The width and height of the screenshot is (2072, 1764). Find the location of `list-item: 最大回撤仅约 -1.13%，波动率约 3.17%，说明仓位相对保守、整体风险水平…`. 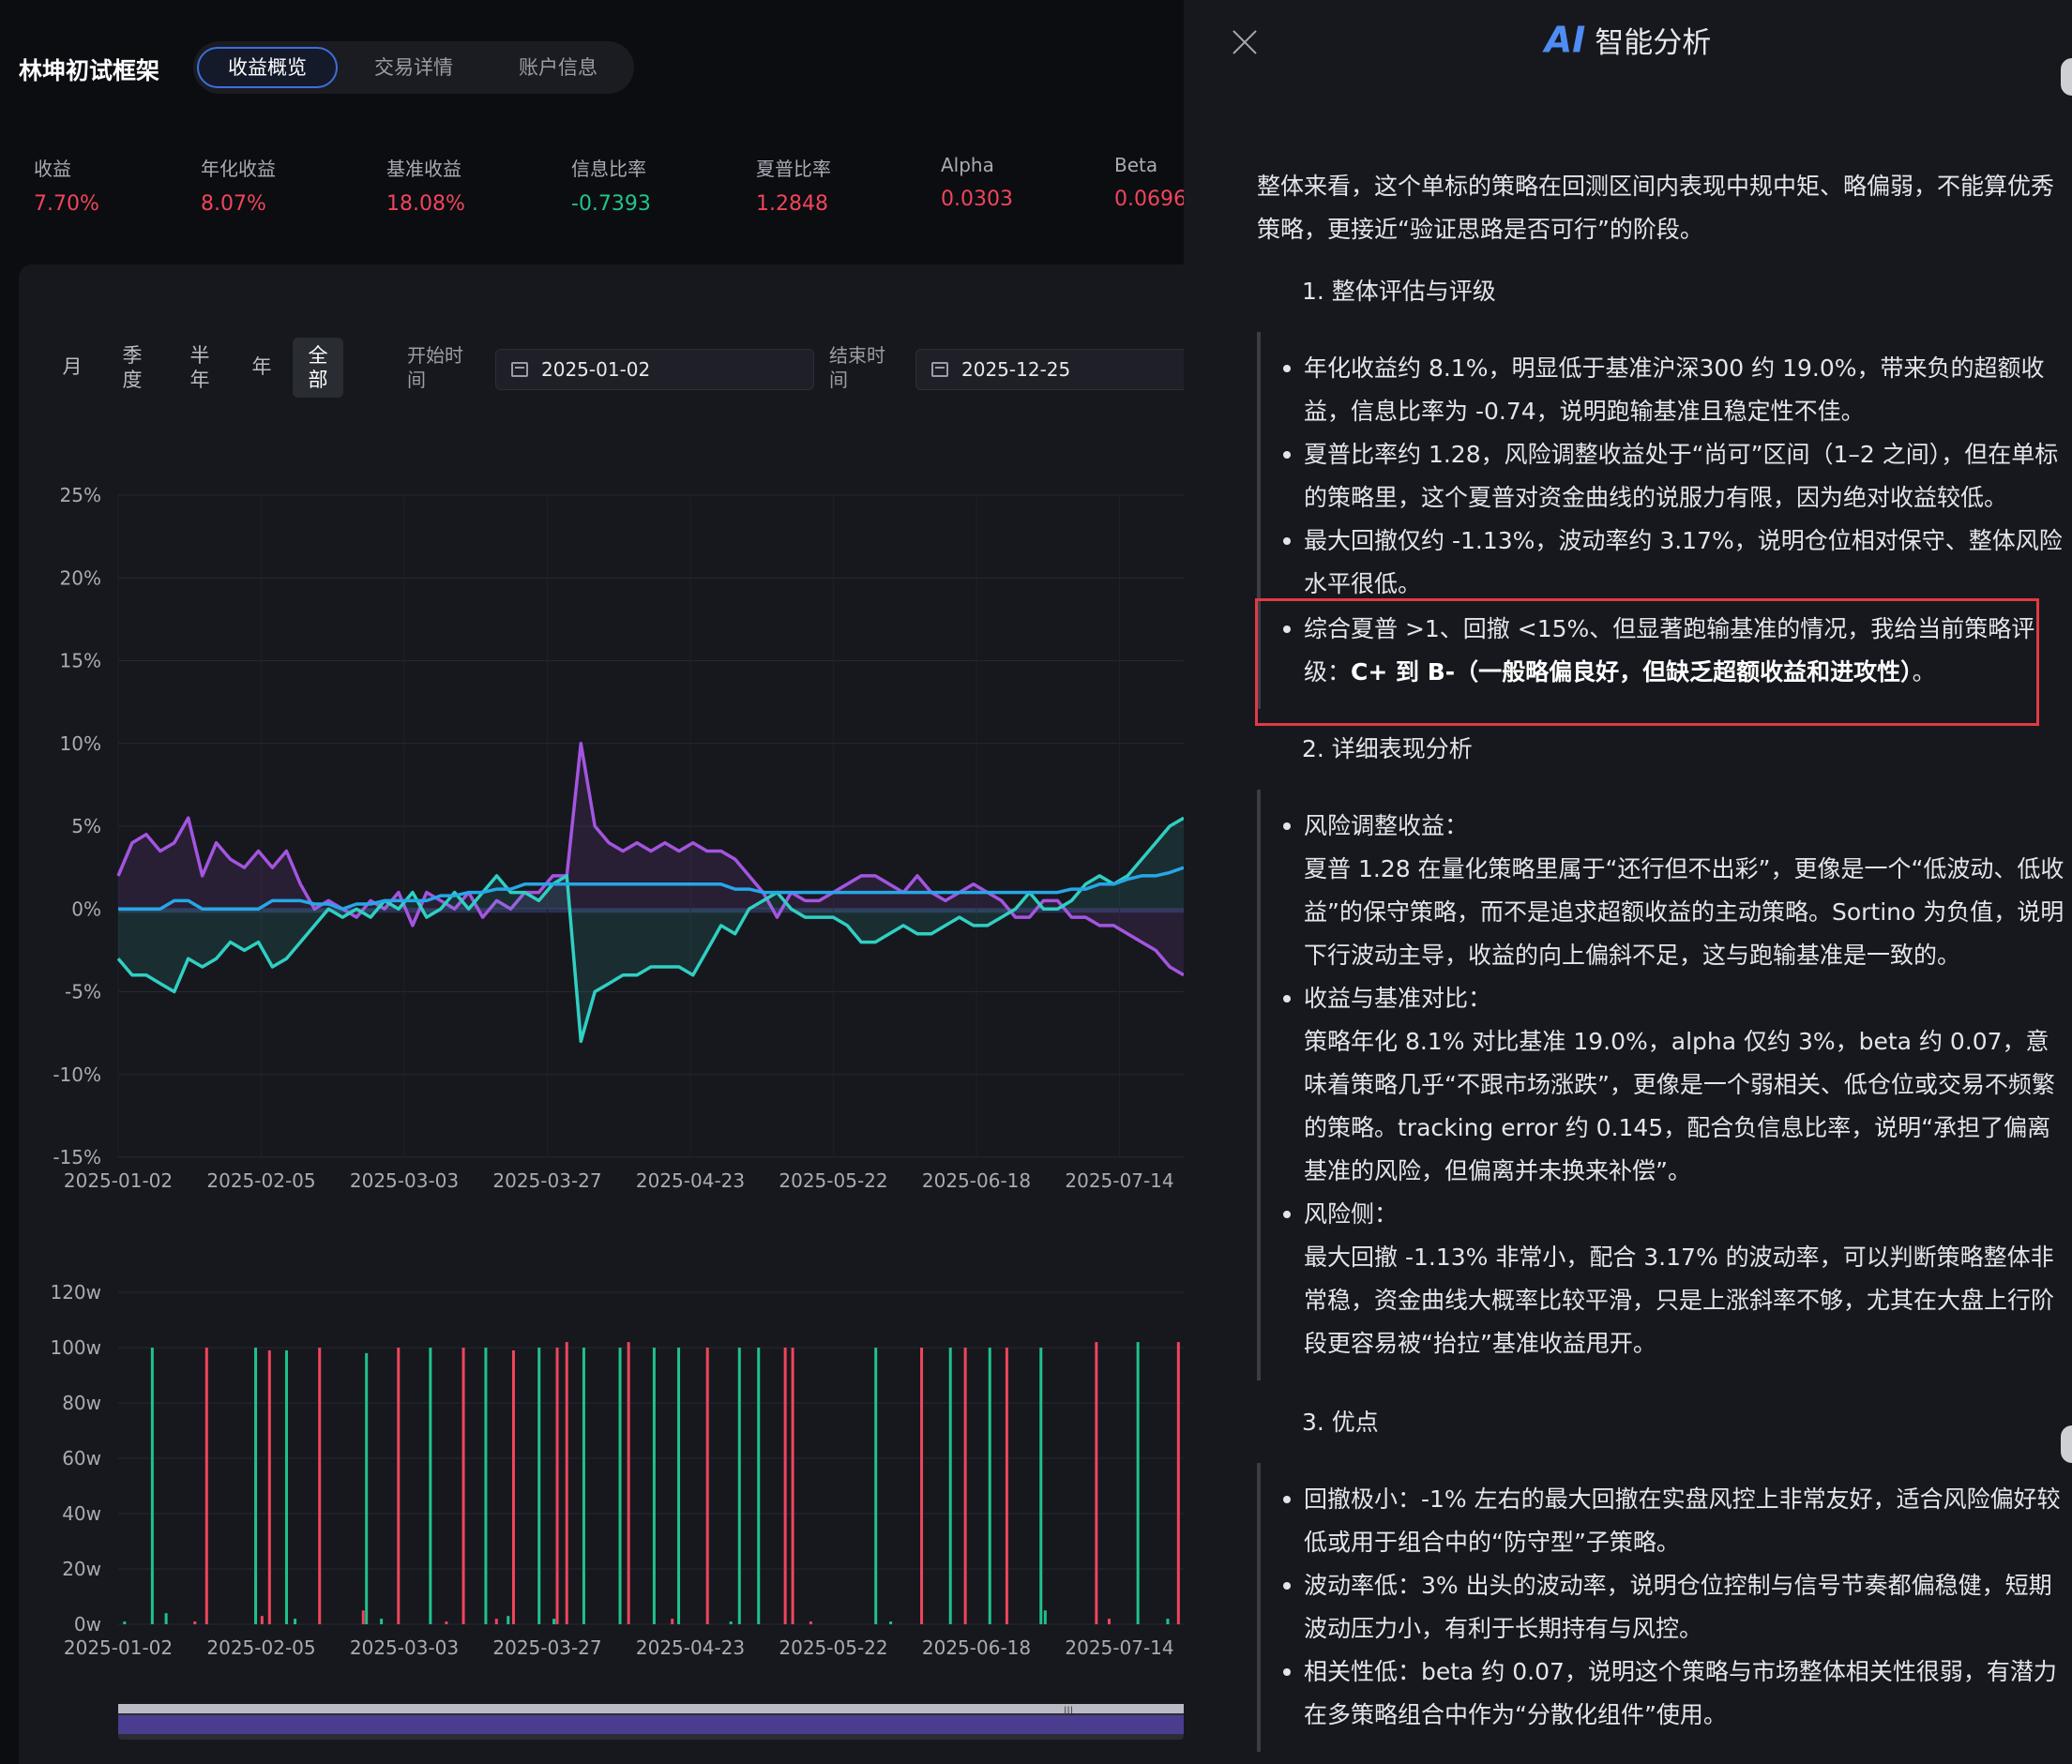

list-item: 最大回撤仅约 -1.13%，波动率约 3.17%，说明仓位相对保守、整体风险水平… is located at coordinates (1677, 563).